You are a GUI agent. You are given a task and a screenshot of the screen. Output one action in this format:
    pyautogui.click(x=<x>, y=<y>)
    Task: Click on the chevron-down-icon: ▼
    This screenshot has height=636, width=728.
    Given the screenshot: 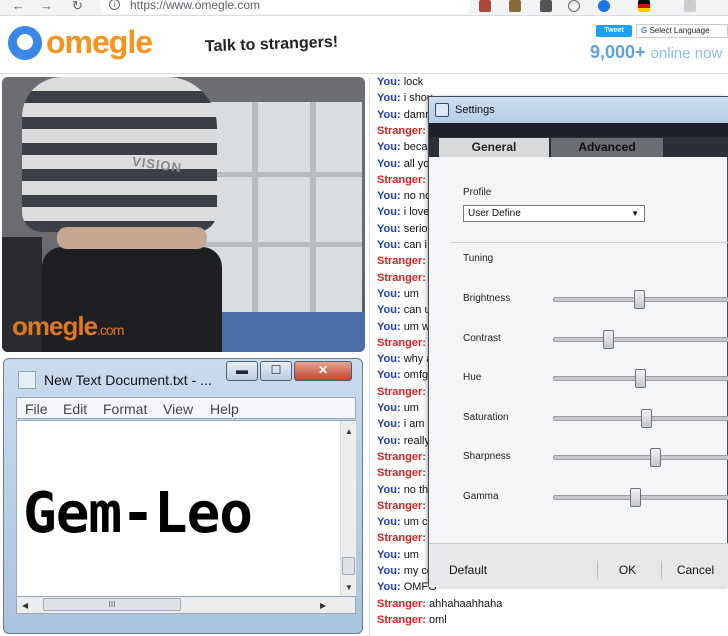 What is the action you would take?
    pyautogui.click(x=635, y=213)
    